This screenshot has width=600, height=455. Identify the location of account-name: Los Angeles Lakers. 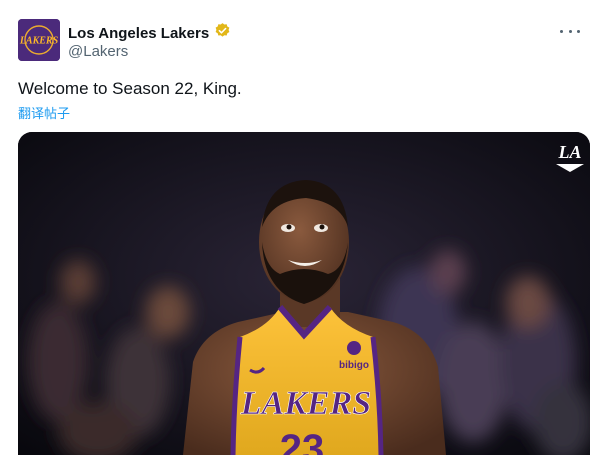
(138, 33).